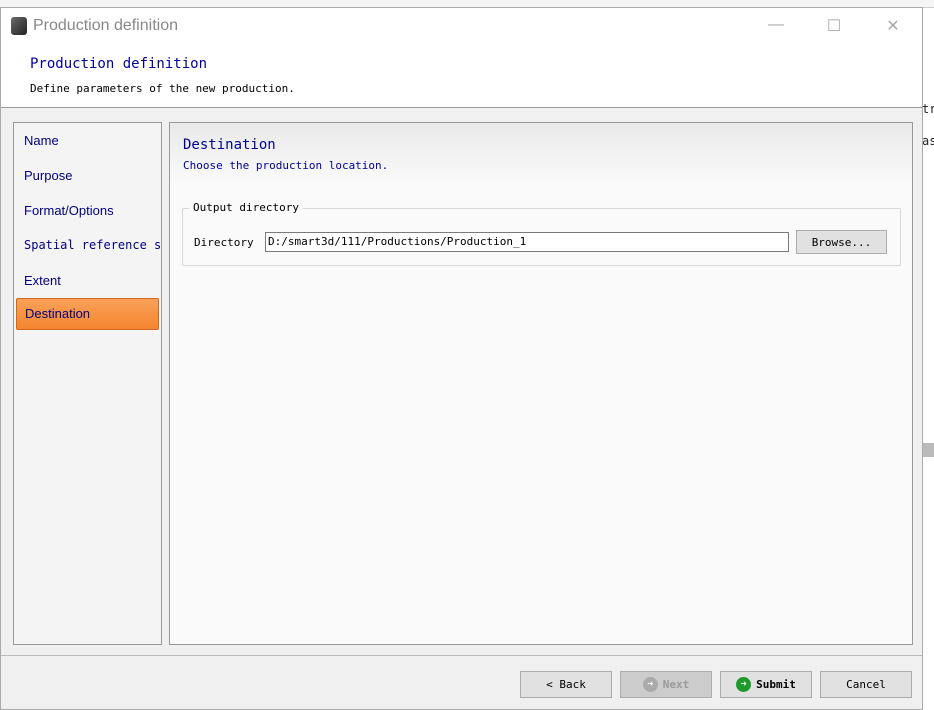 The width and height of the screenshot is (934, 710). What do you see at coordinates (776, 25) in the screenshot?
I see `minimize-icon: —` at bounding box center [776, 25].